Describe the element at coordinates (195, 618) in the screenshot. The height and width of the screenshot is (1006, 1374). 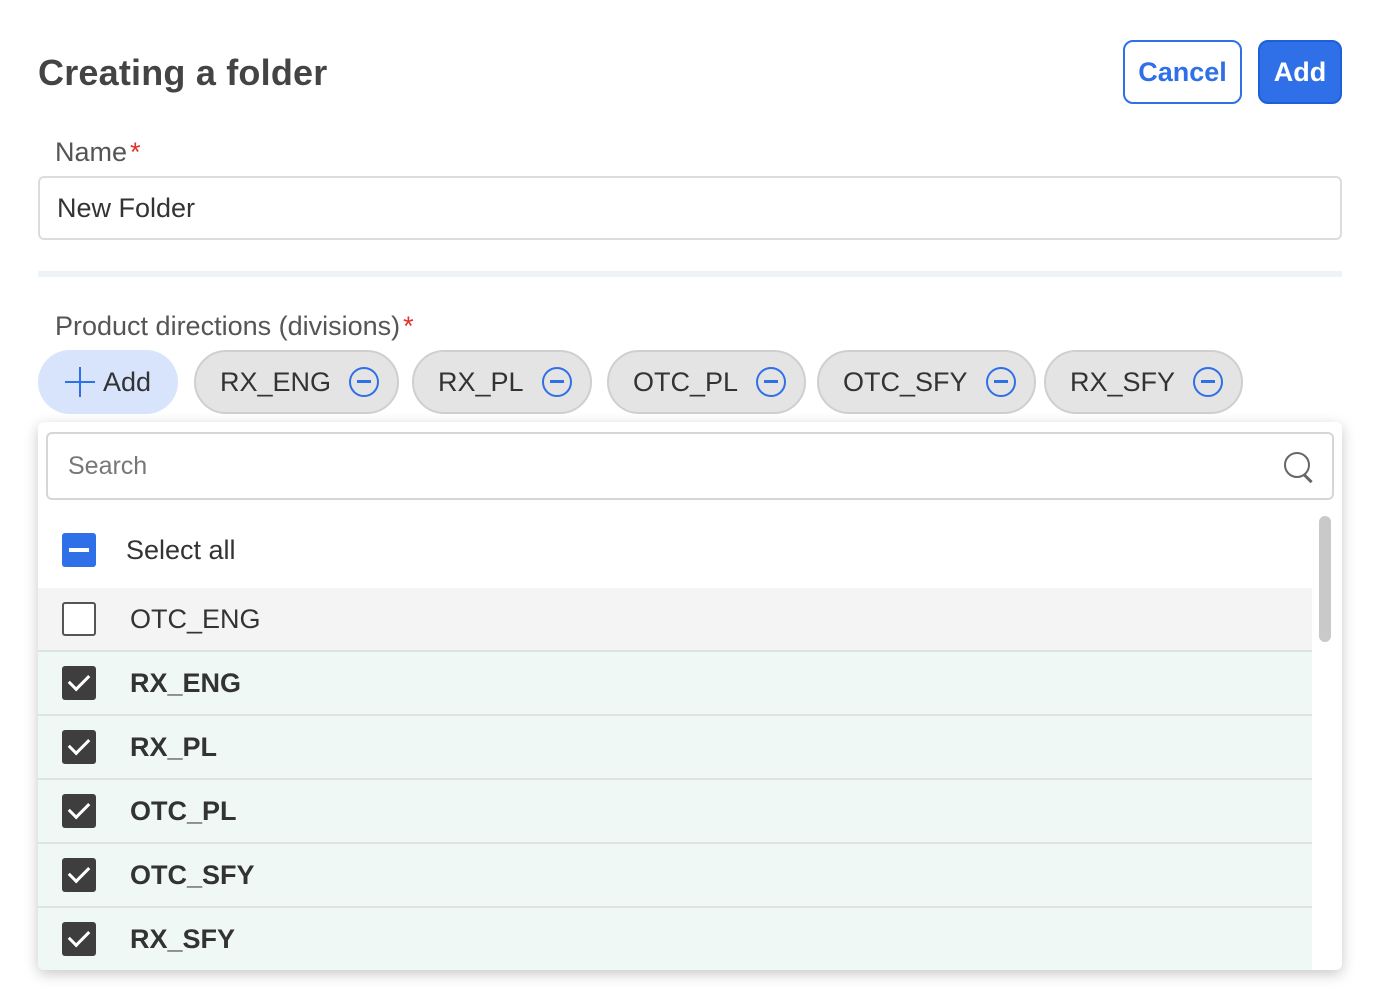
I see `option-label: OTC_ENG` at that location.